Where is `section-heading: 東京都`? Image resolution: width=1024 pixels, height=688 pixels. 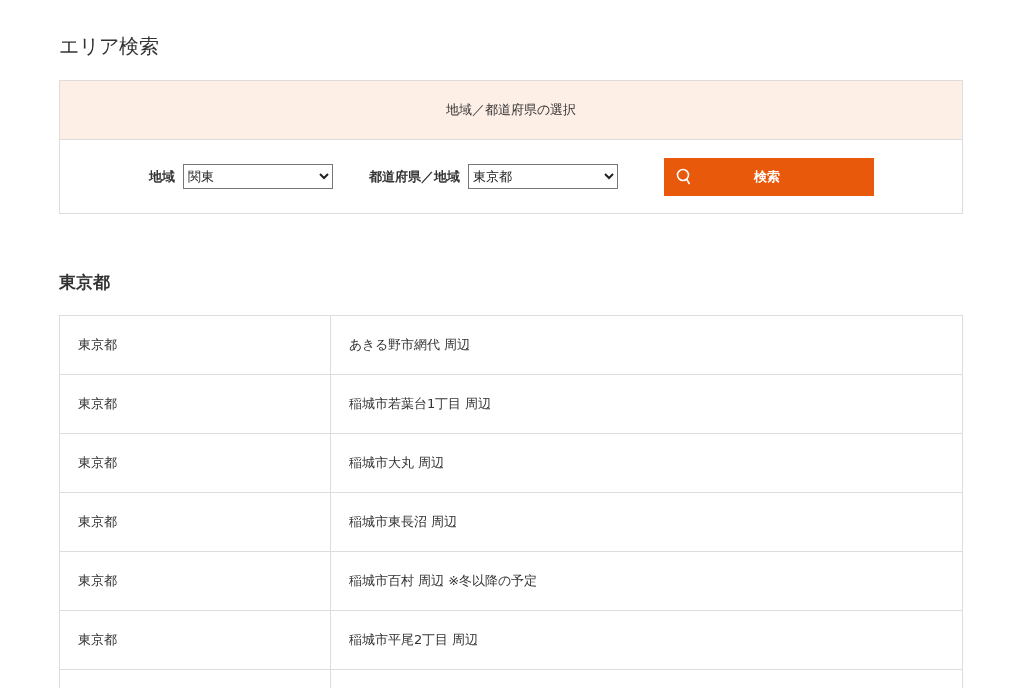 section-heading: 東京都 is located at coordinates (85, 282).